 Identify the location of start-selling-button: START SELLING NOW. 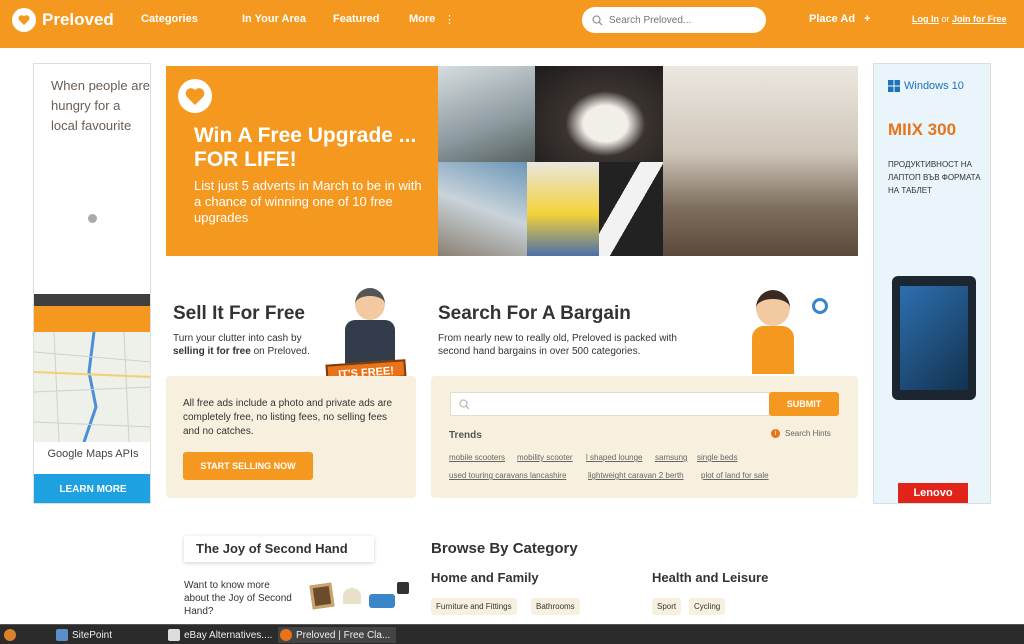
(248, 466).